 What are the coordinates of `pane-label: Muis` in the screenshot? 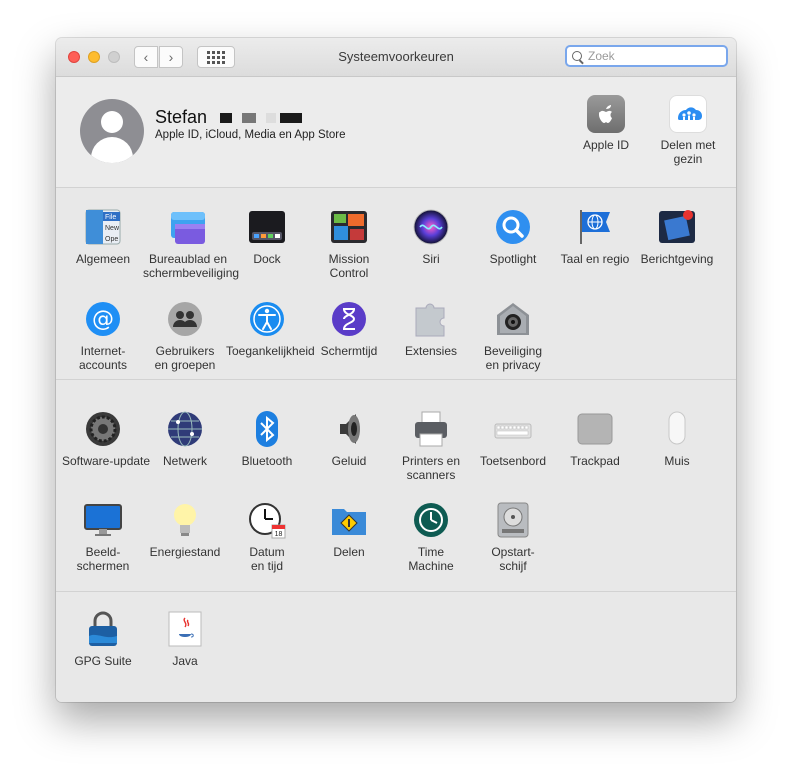 It's located at (677, 461).